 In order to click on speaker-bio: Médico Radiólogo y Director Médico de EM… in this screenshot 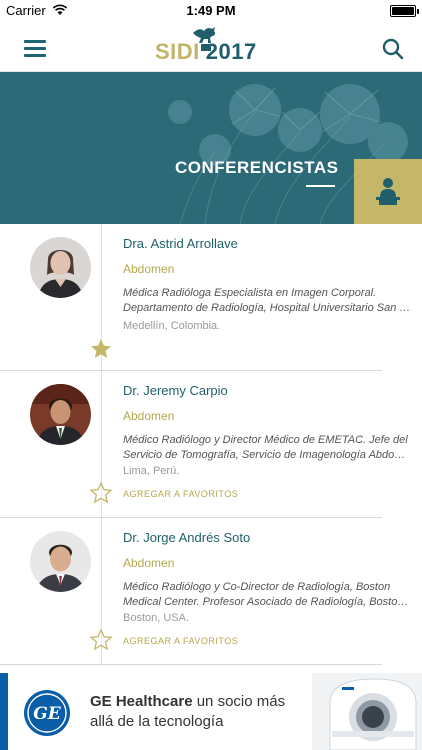, I will do `click(268, 448)`.